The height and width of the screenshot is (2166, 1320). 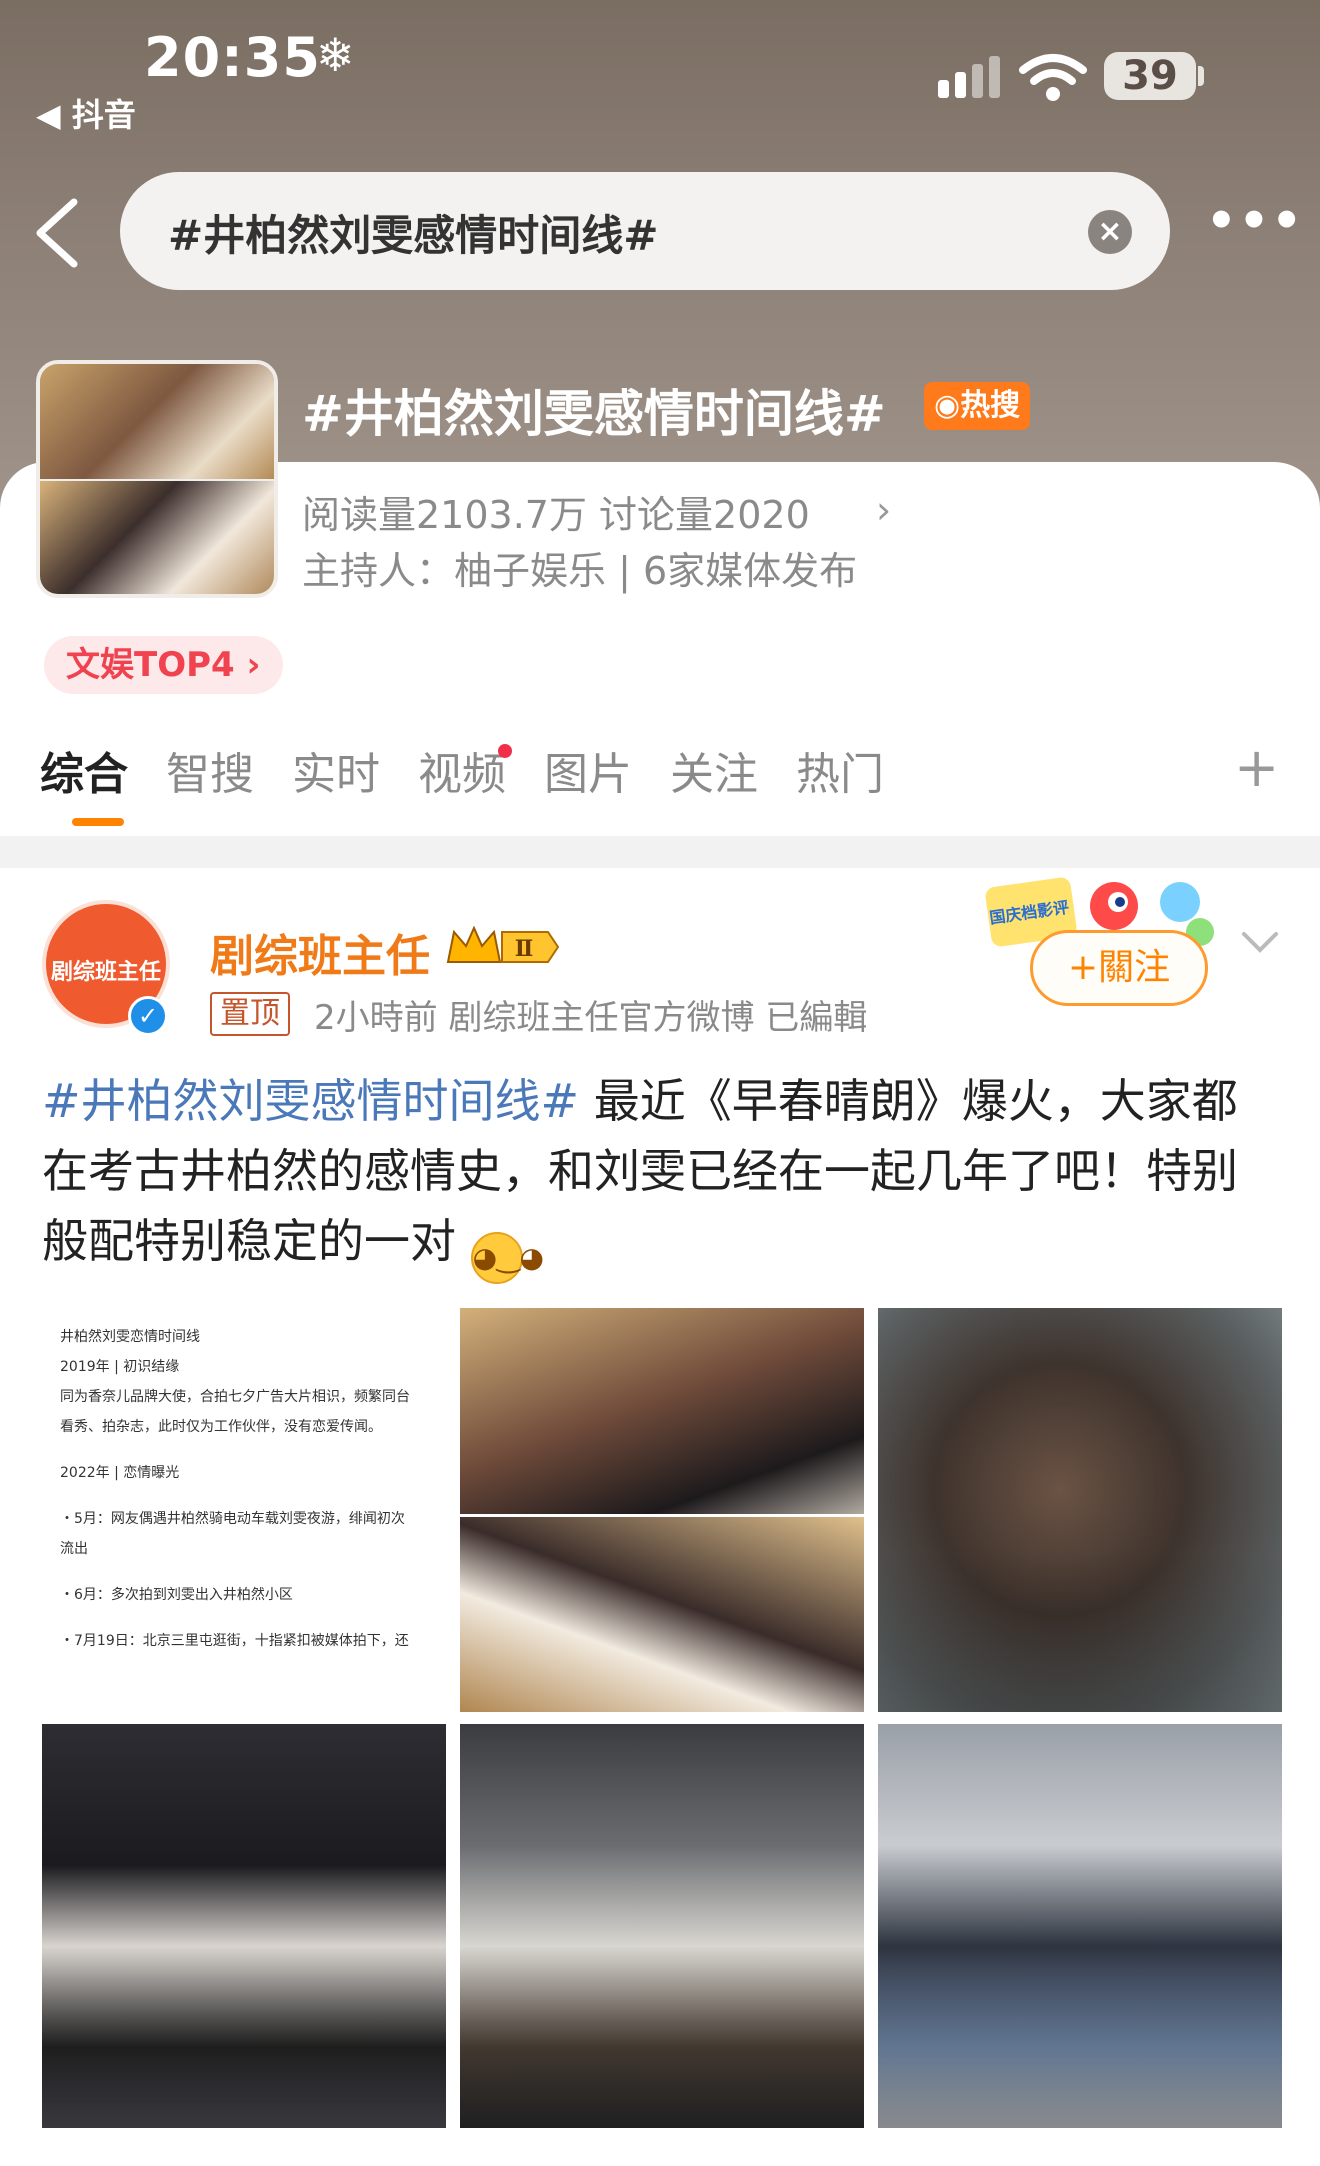 What do you see at coordinates (591, 1018) in the screenshot?
I see `post-meta: 2小時前 剧综班主任官方微博 已編輯` at bounding box center [591, 1018].